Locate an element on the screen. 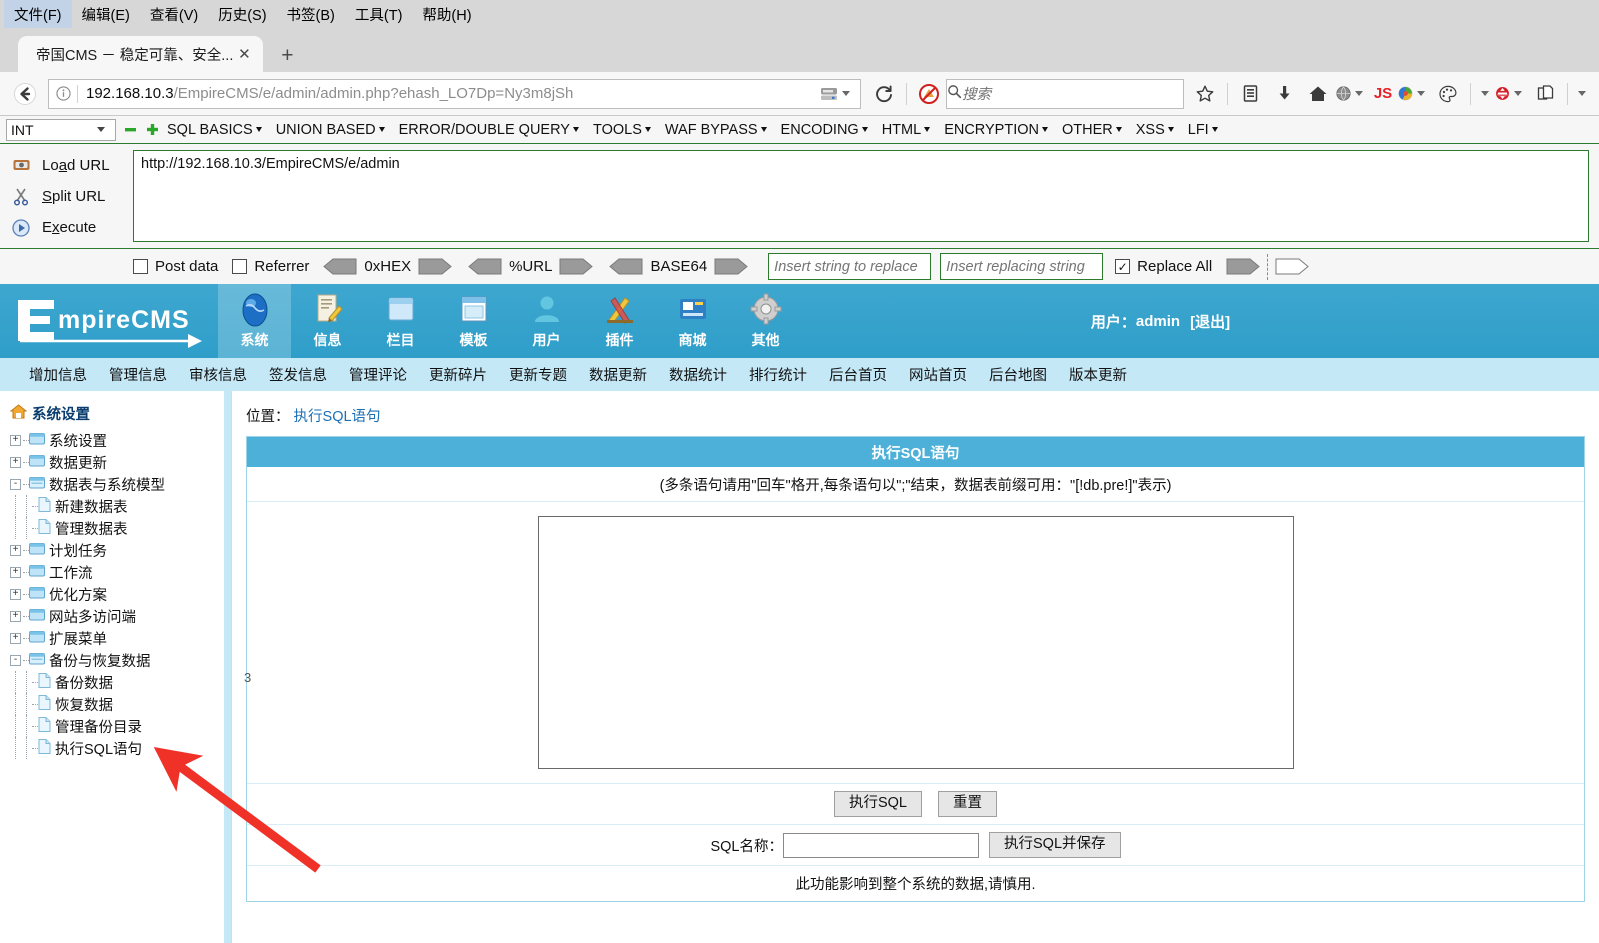  hex-encode-icon is located at coordinates (435, 266).